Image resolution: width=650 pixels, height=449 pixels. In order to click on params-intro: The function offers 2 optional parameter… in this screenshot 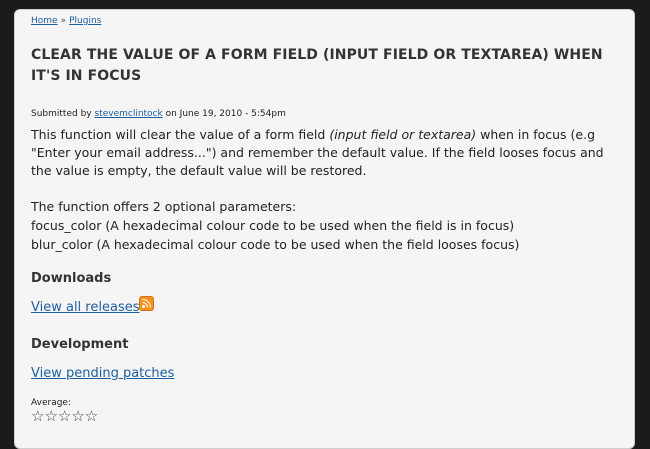, I will do `click(164, 206)`.